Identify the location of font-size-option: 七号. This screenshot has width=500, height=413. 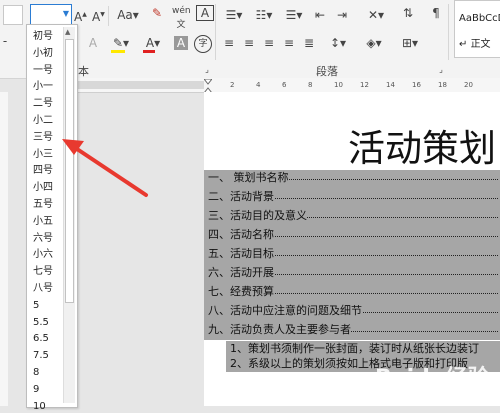
(43, 272).